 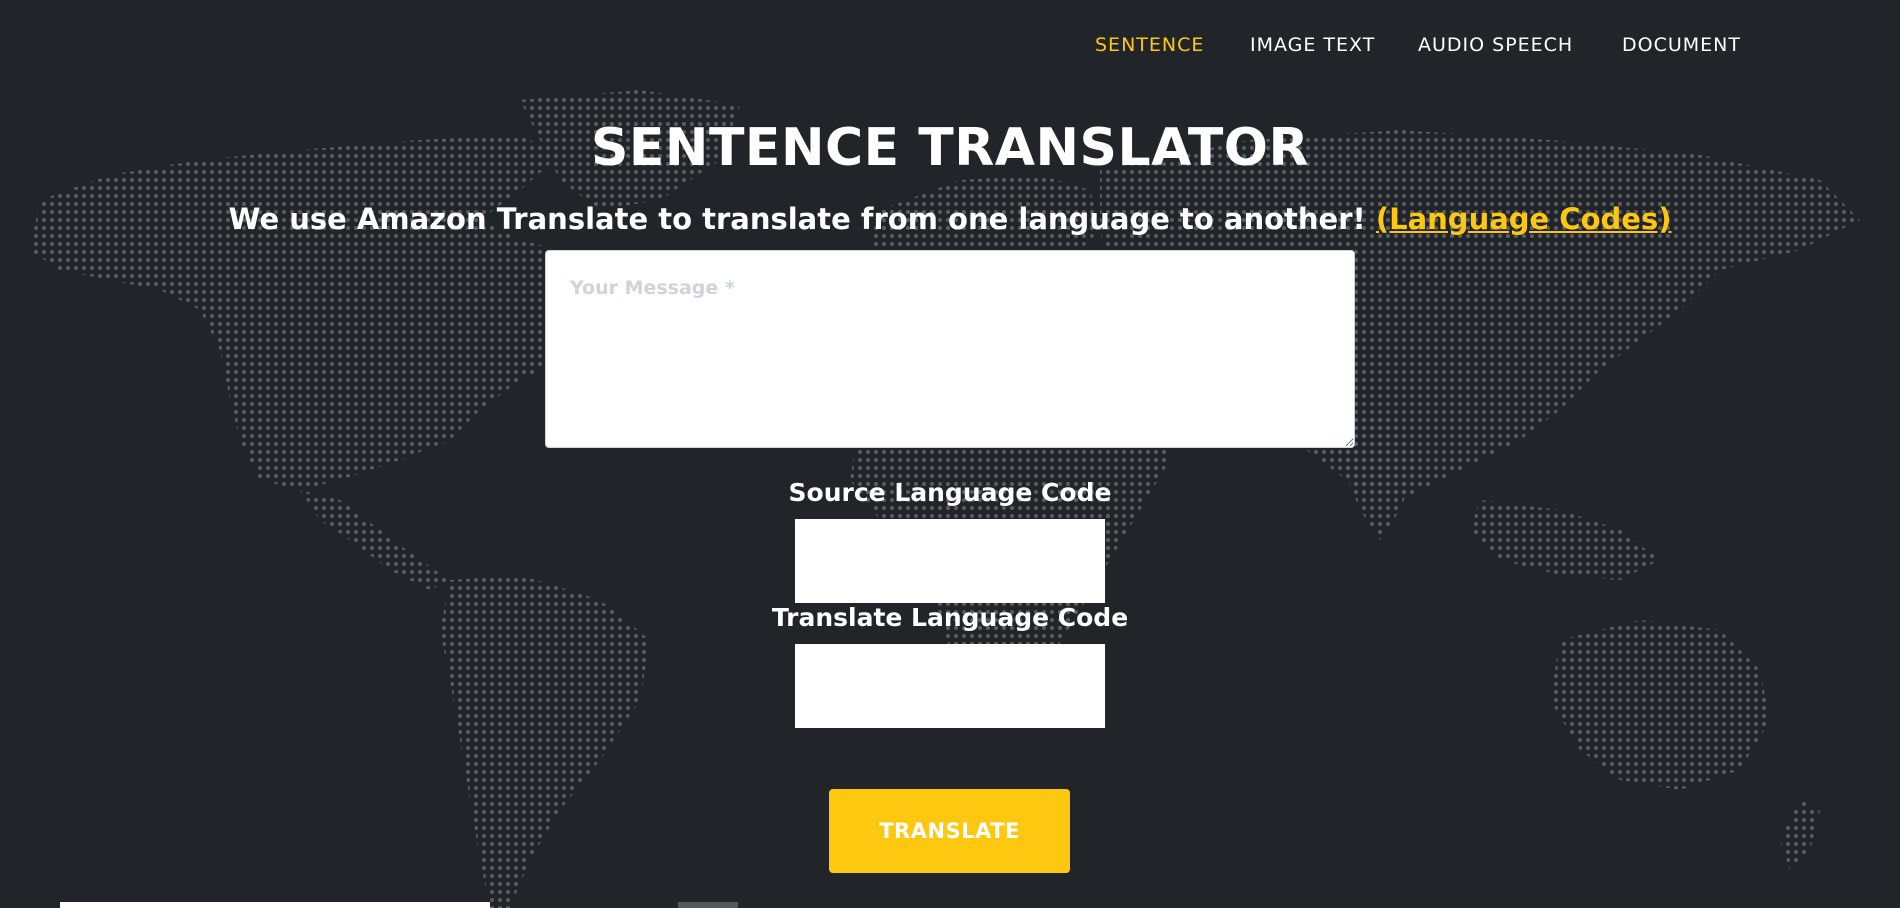 What do you see at coordinates (950, 561) in the screenshot?
I see `source-language-input` at bounding box center [950, 561].